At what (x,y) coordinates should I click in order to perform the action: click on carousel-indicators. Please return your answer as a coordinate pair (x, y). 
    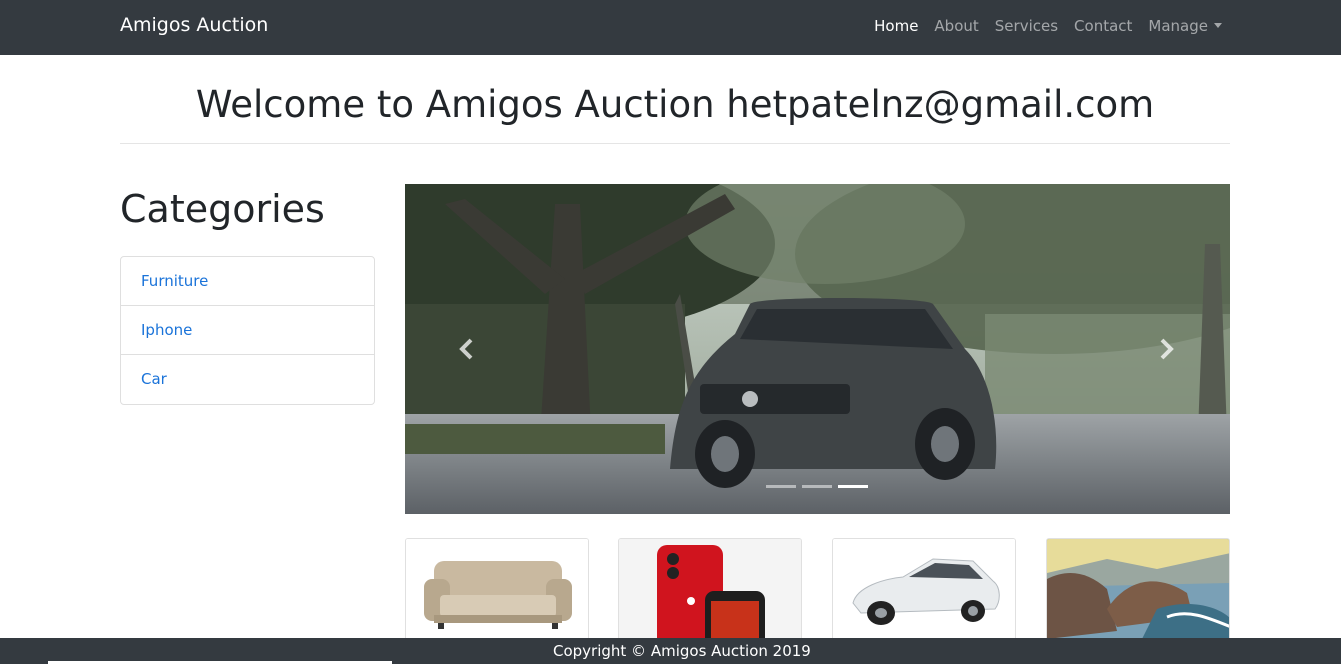
    Looking at the image, I should click on (817, 486).